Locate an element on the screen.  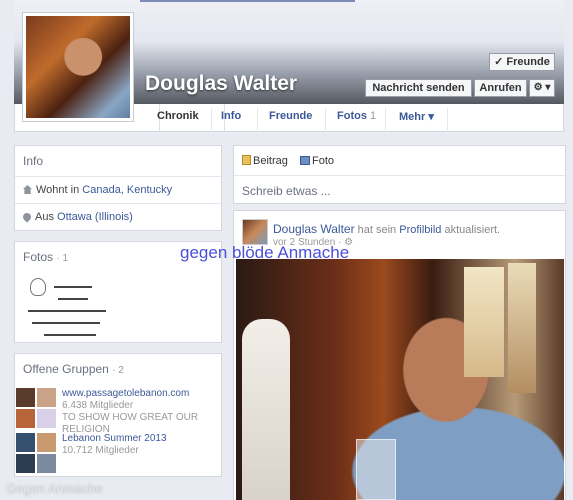
tab-label: Info is located at coordinates (231, 116).